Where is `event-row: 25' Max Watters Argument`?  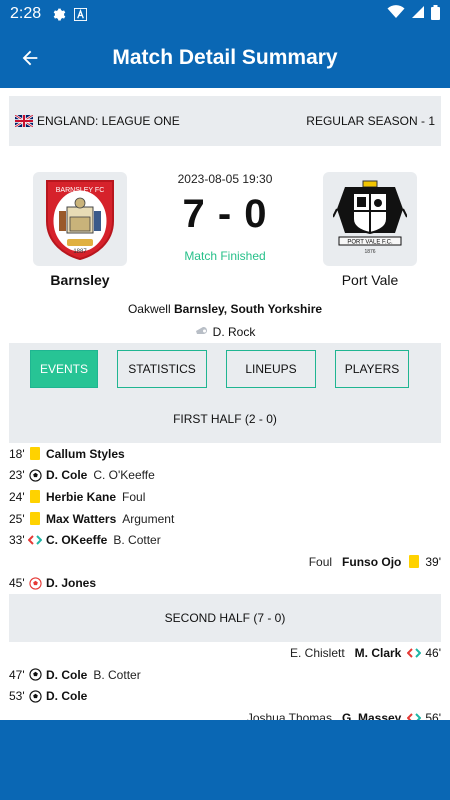 event-row: 25' Max Watters Argument is located at coordinates (225, 519).